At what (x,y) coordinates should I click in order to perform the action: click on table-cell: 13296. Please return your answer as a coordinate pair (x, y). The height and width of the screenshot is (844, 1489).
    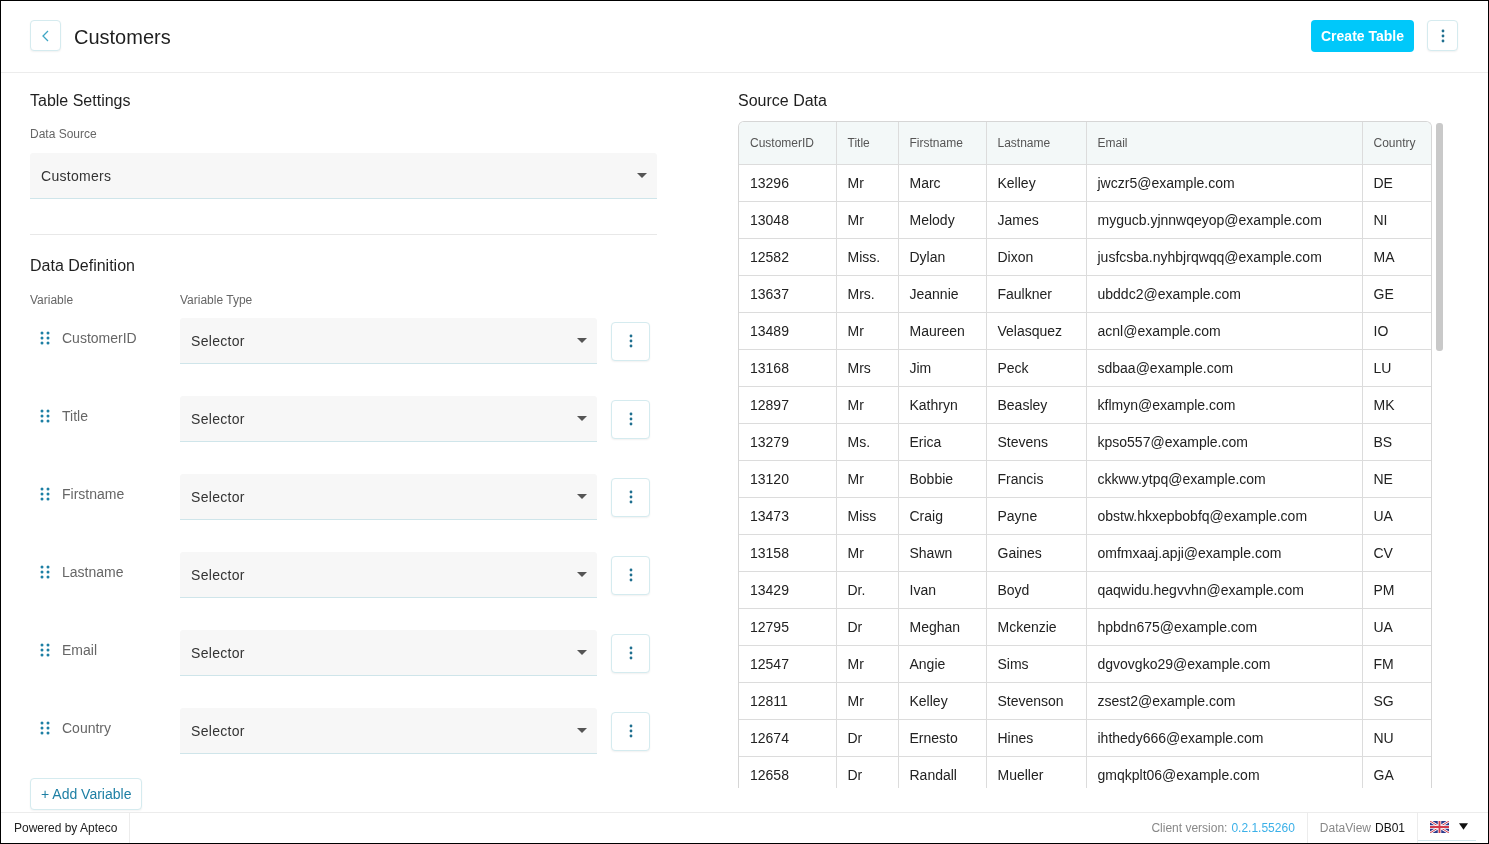
    Looking at the image, I should click on (787, 183).